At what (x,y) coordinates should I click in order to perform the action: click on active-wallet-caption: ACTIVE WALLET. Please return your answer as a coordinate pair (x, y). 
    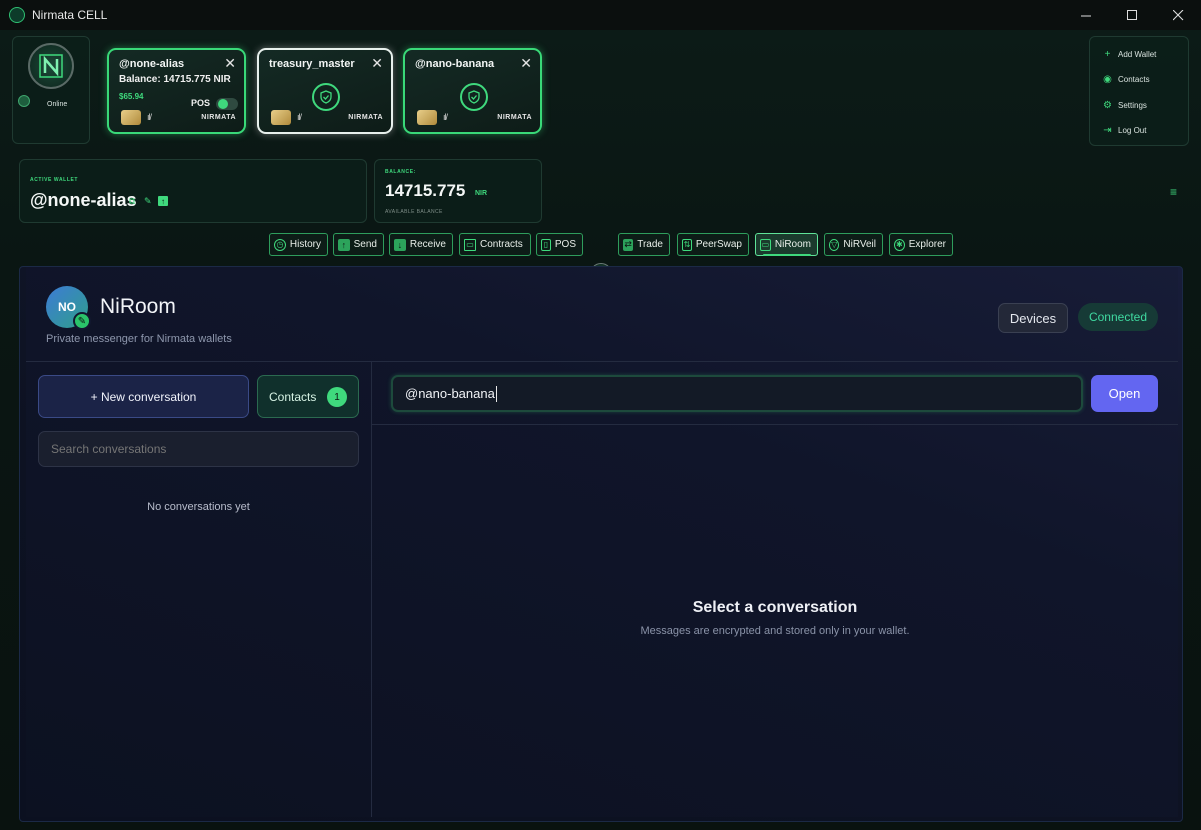
    Looking at the image, I should click on (54, 180).